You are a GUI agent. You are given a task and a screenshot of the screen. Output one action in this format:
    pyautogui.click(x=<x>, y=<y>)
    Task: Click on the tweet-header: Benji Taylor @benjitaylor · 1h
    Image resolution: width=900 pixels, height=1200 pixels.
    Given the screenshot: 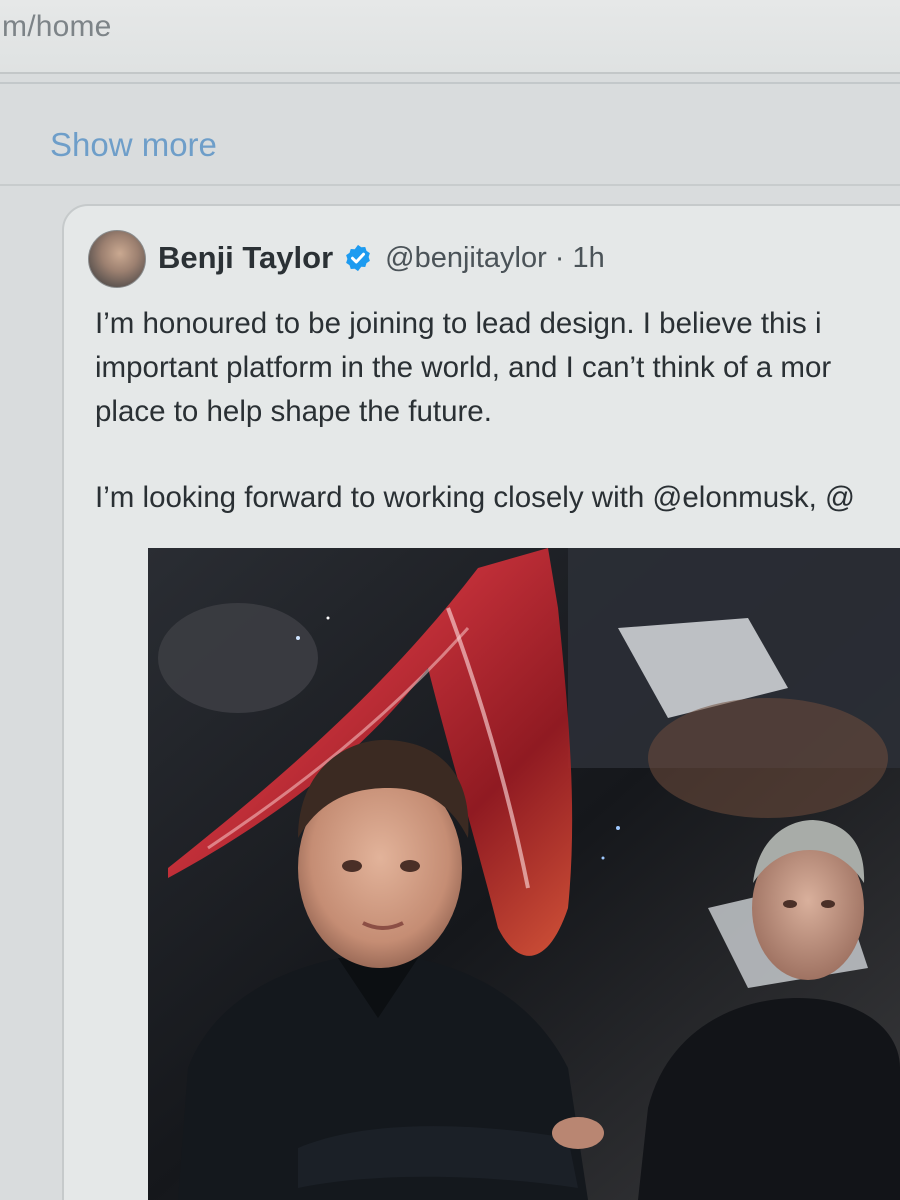 What is the action you would take?
    pyautogui.click(x=381, y=258)
    